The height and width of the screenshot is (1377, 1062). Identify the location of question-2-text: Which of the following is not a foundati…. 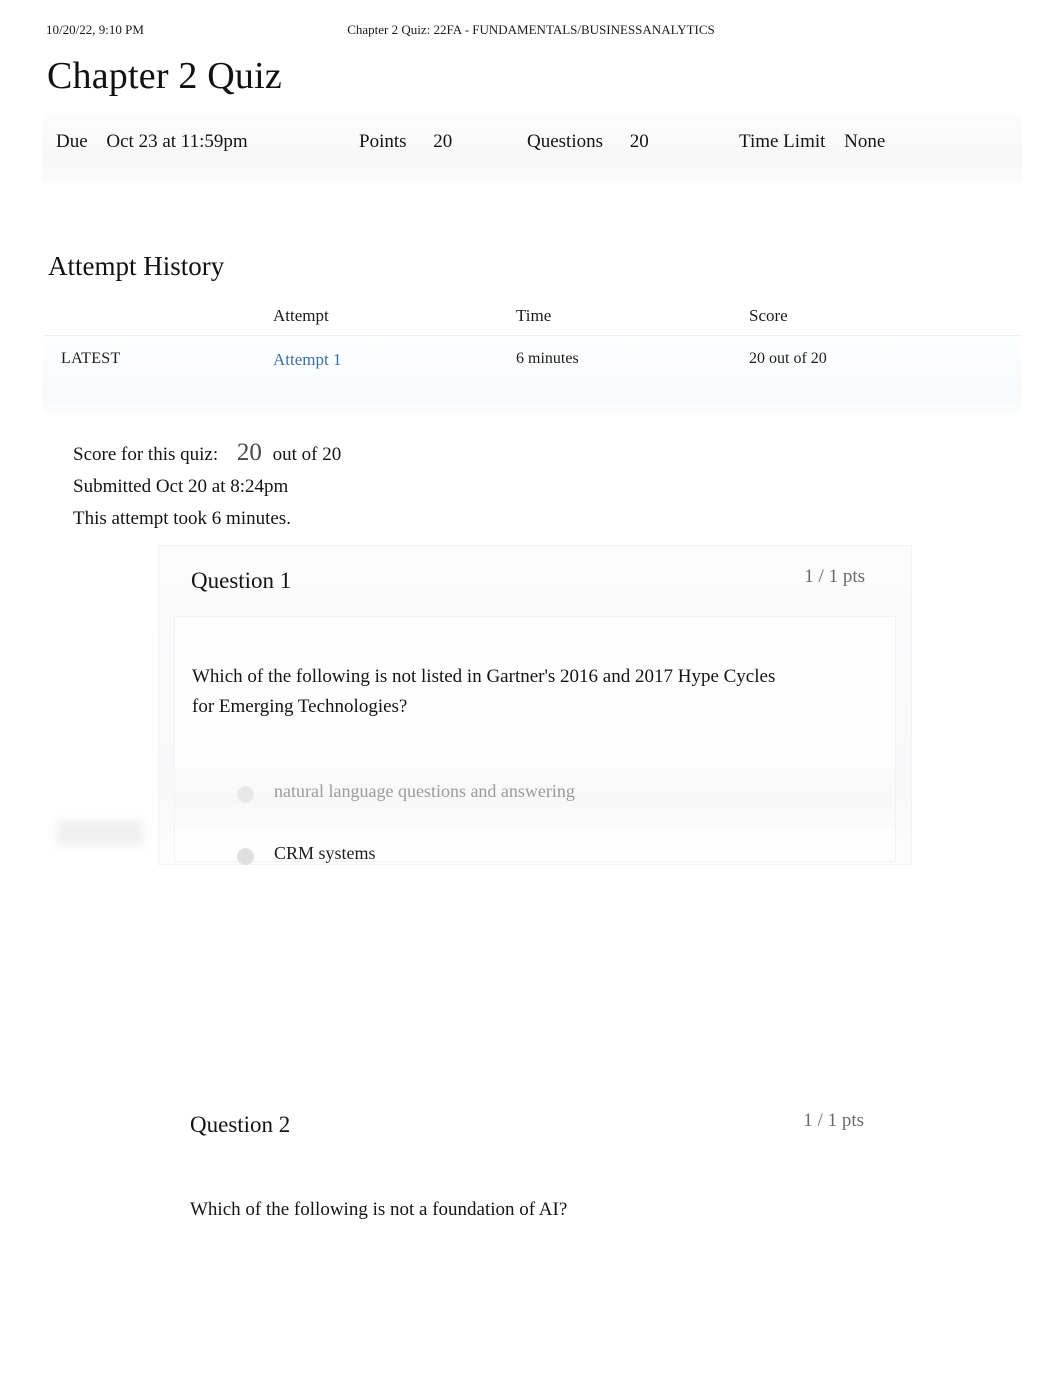
(379, 1209).